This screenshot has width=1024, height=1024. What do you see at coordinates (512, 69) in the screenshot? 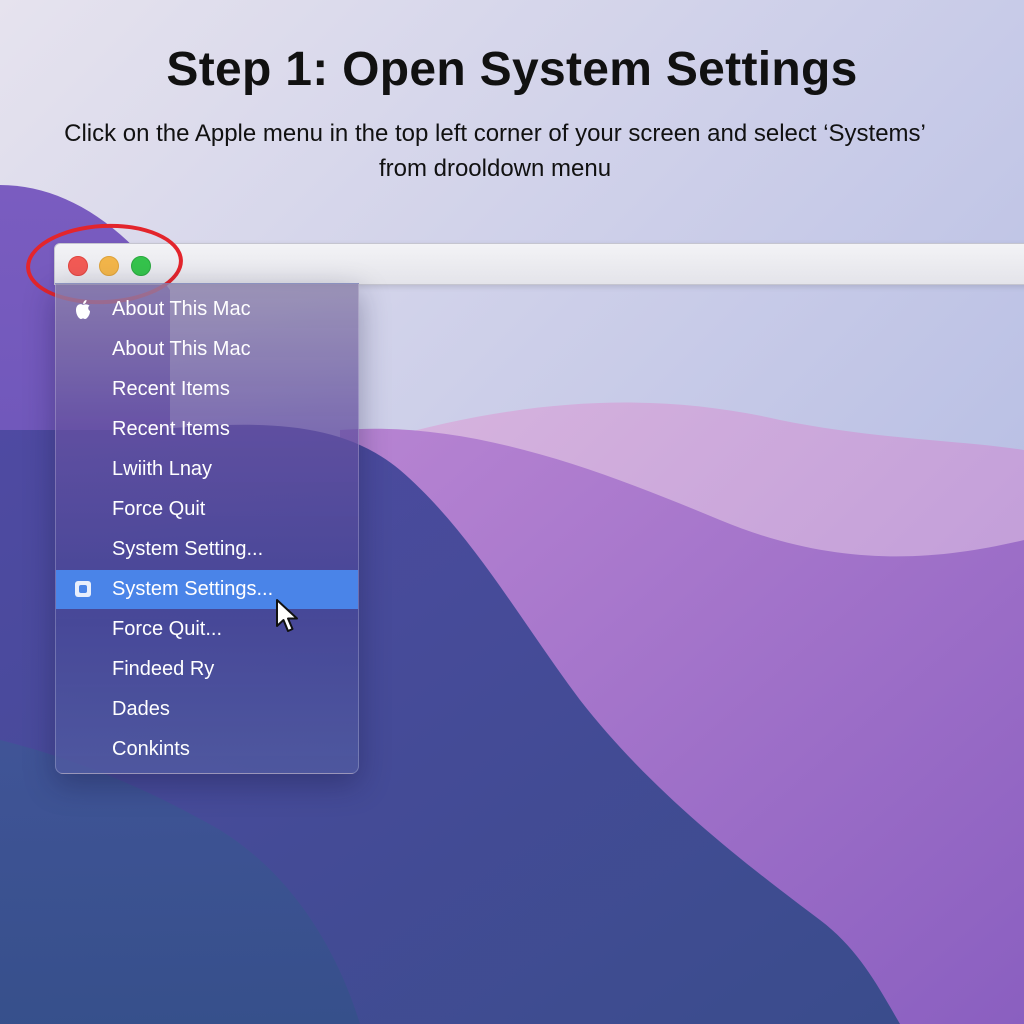
I see `tutorial-title: Step 1: Open System Settings` at bounding box center [512, 69].